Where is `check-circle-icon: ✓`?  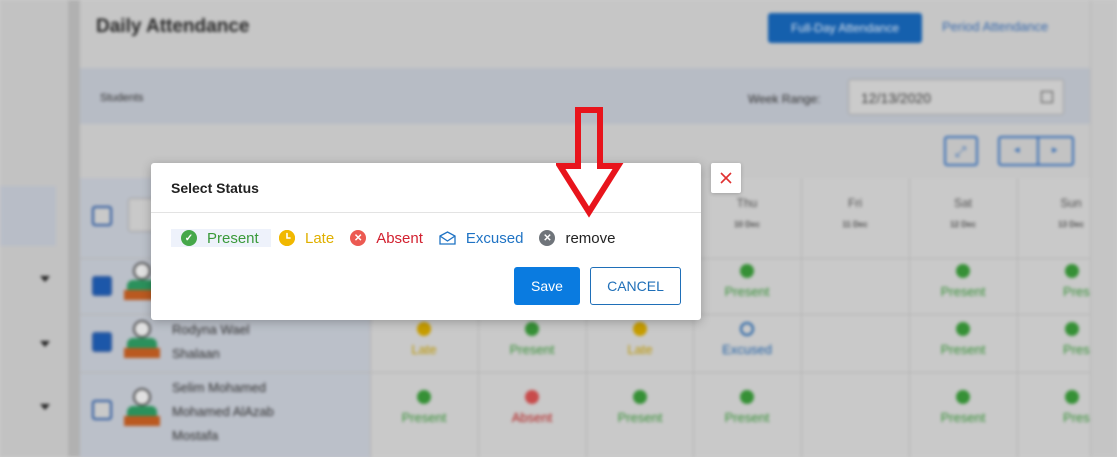 check-circle-icon: ✓ is located at coordinates (189, 238).